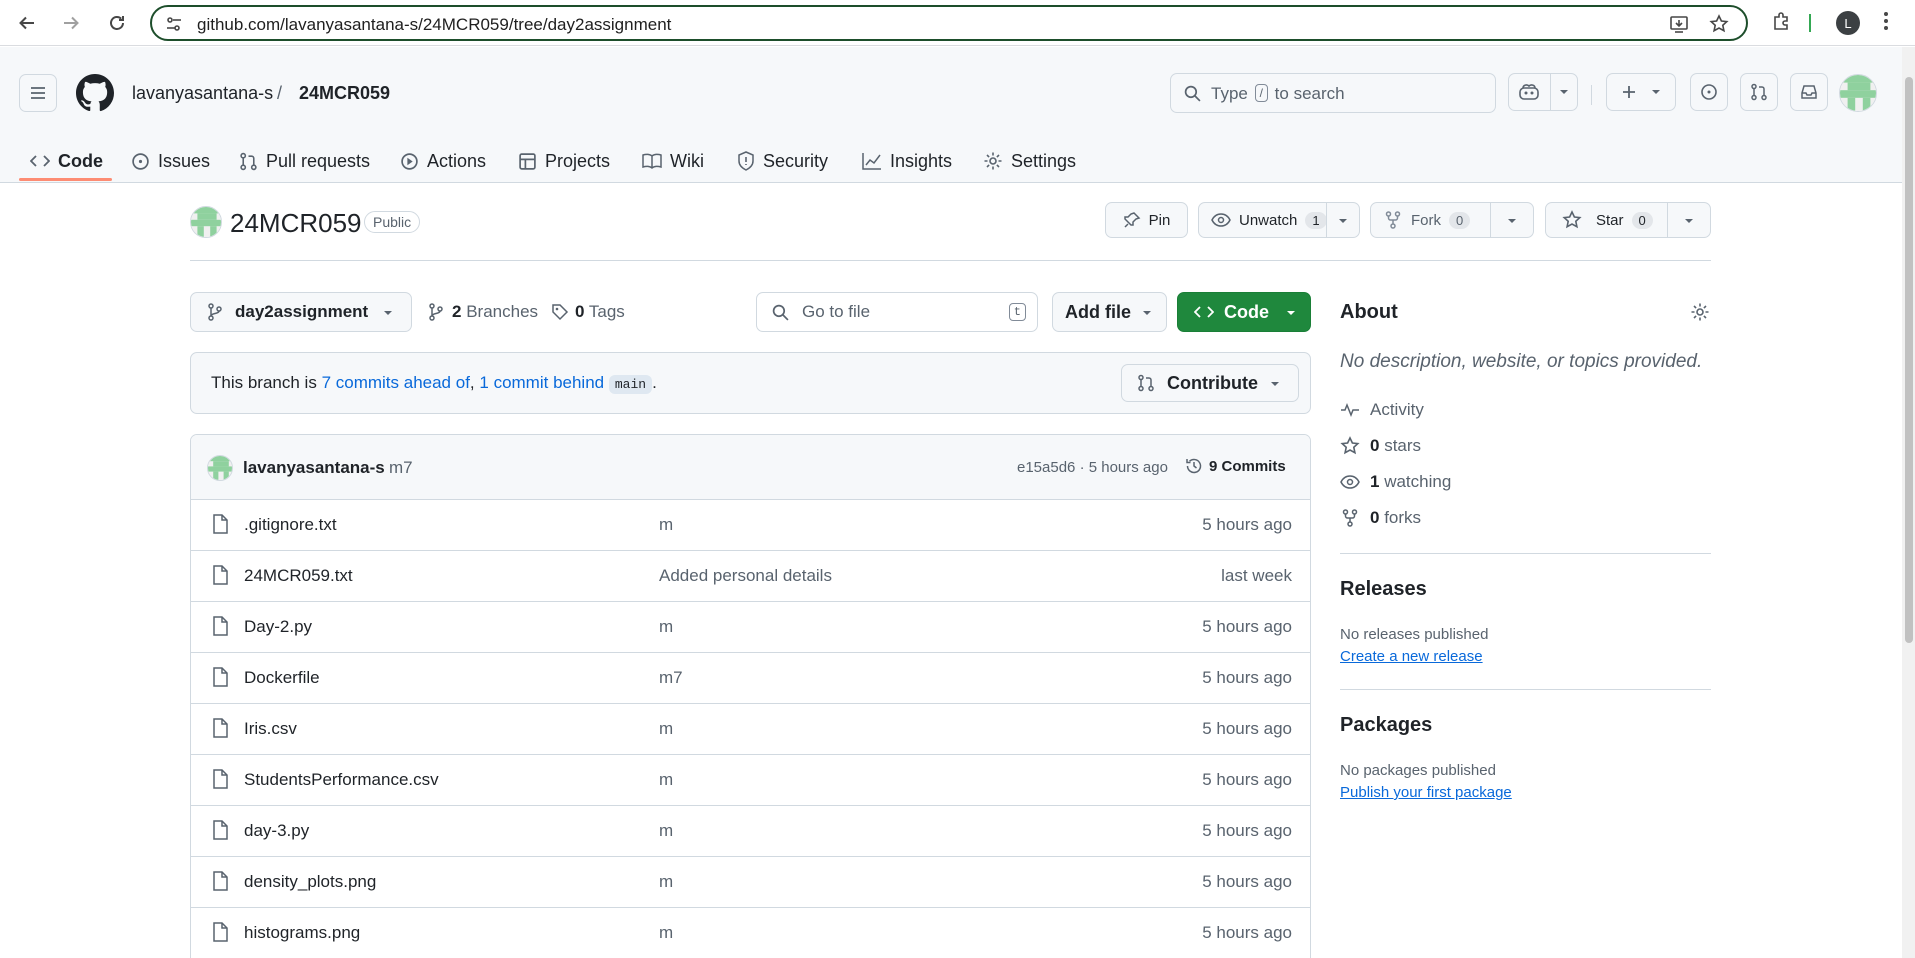 The width and height of the screenshot is (1915, 958). What do you see at coordinates (1628, 220) in the screenshot?
I see `star-button: Star 0` at bounding box center [1628, 220].